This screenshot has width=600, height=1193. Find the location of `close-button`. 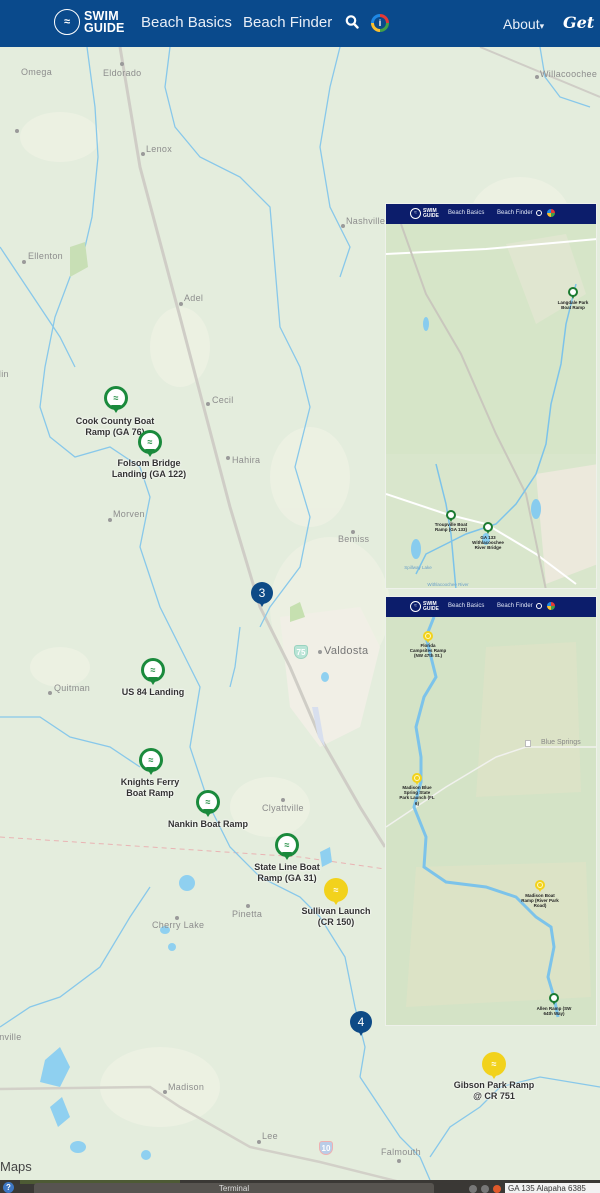

close-button is located at coordinates (497, 1189).